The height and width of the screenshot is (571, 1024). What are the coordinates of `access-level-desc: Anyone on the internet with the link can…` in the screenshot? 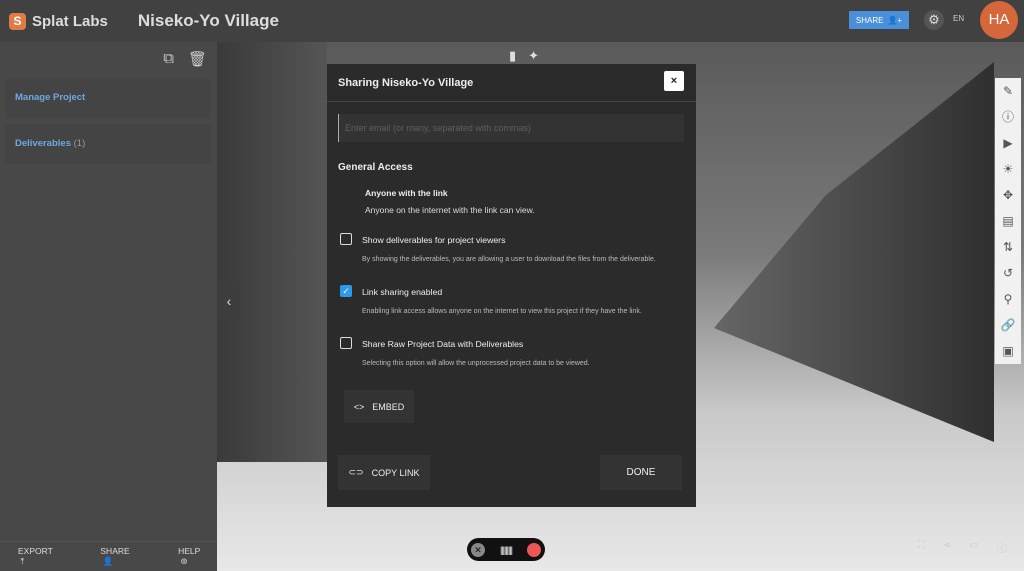 It's located at (450, 210).